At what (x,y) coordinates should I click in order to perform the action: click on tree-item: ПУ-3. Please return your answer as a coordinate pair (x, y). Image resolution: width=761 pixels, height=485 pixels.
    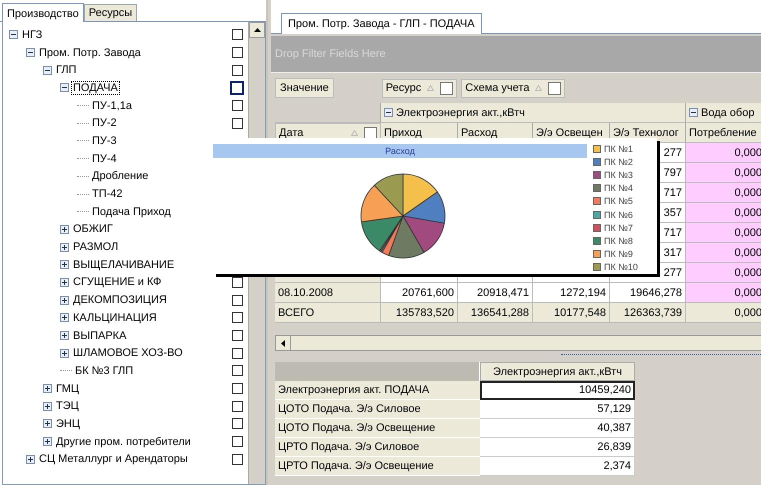
    Looking at the image, I should click on (104, 140).